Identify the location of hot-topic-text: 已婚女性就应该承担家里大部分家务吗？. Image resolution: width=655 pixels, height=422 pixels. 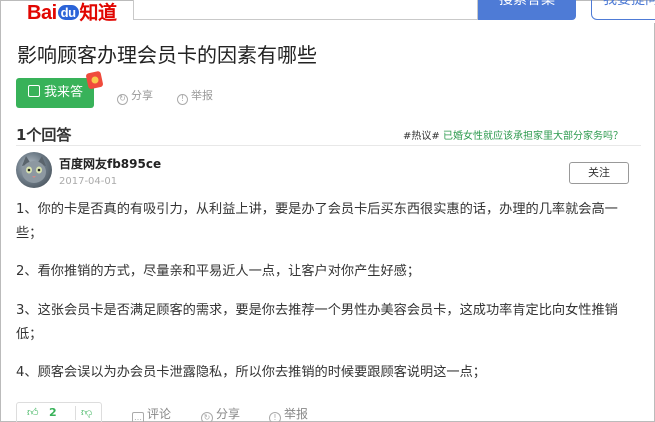
(533, 136).